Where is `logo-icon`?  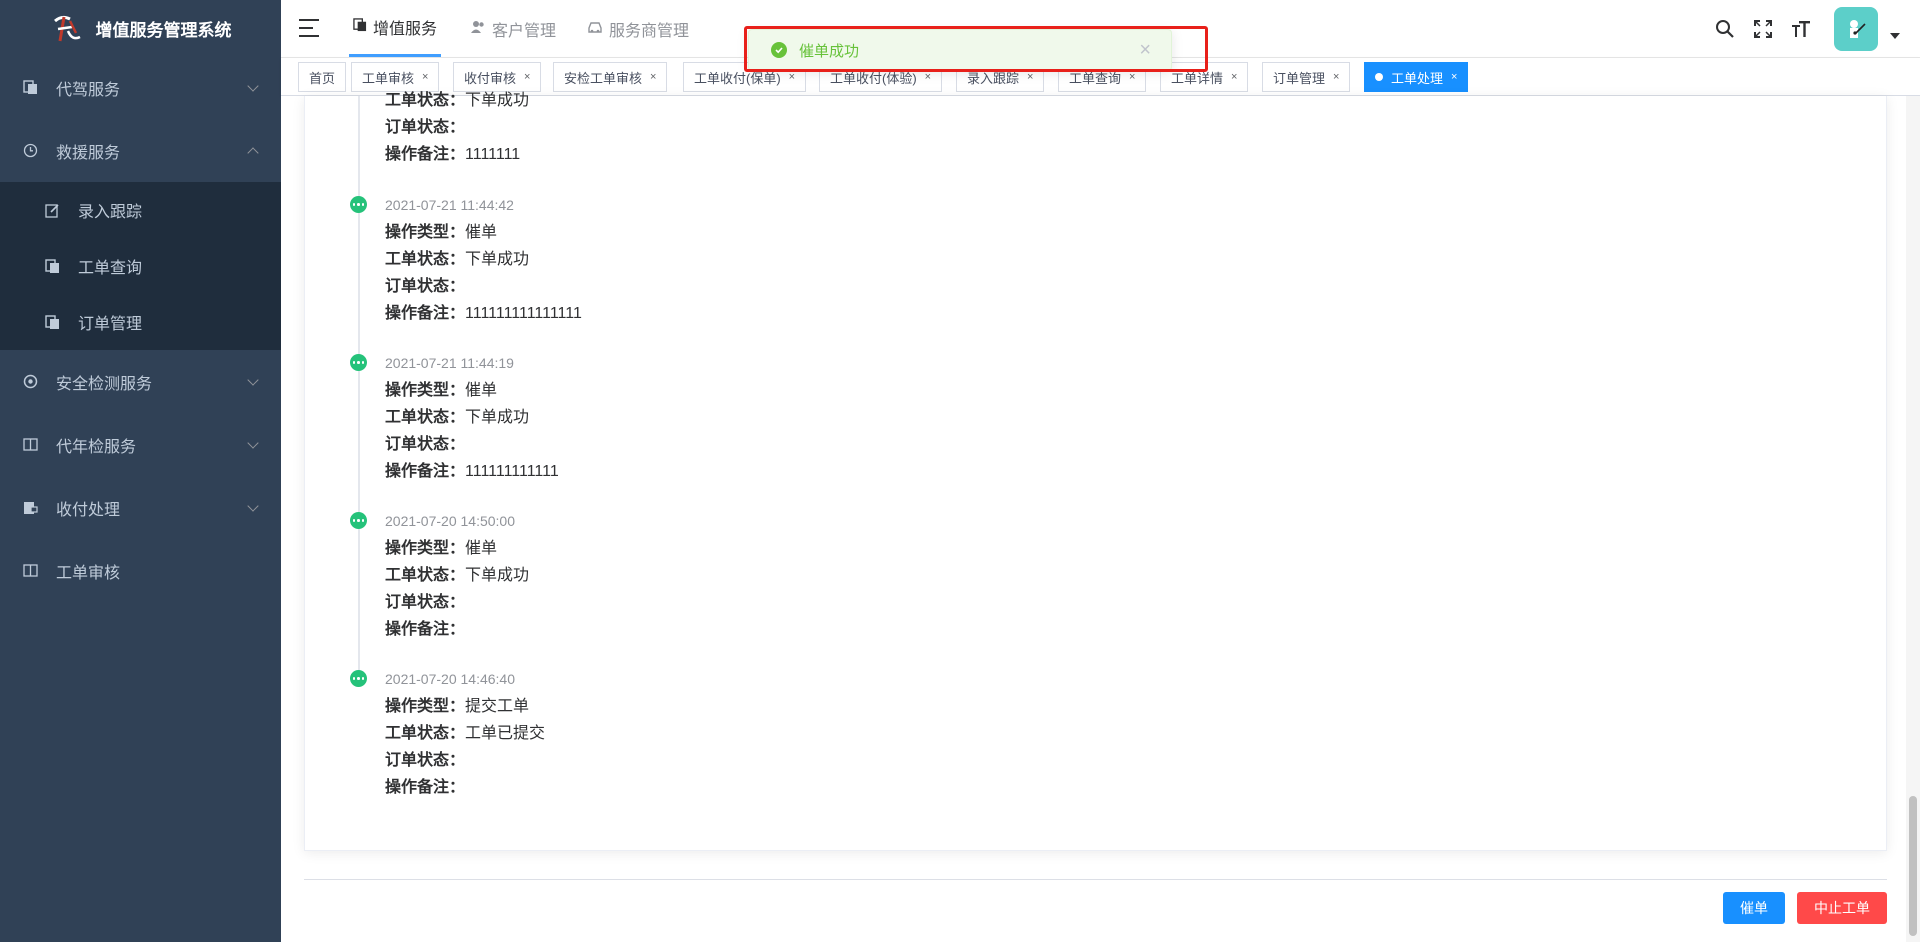 logo-icon is located at coordinates (67, 28).